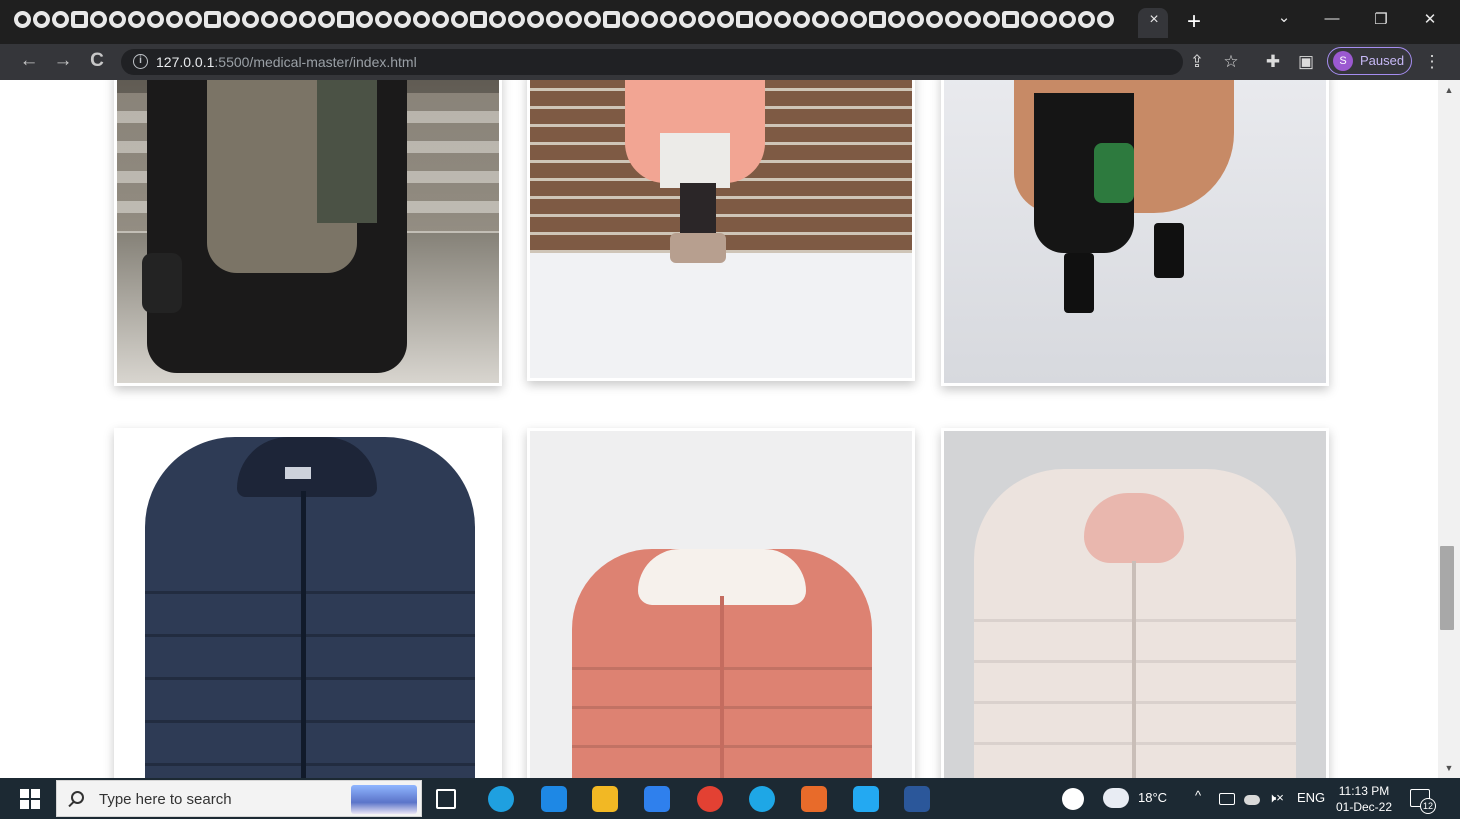 The image size is (1460, 819). I want to click on search-highlight-image, so click(384, 799).